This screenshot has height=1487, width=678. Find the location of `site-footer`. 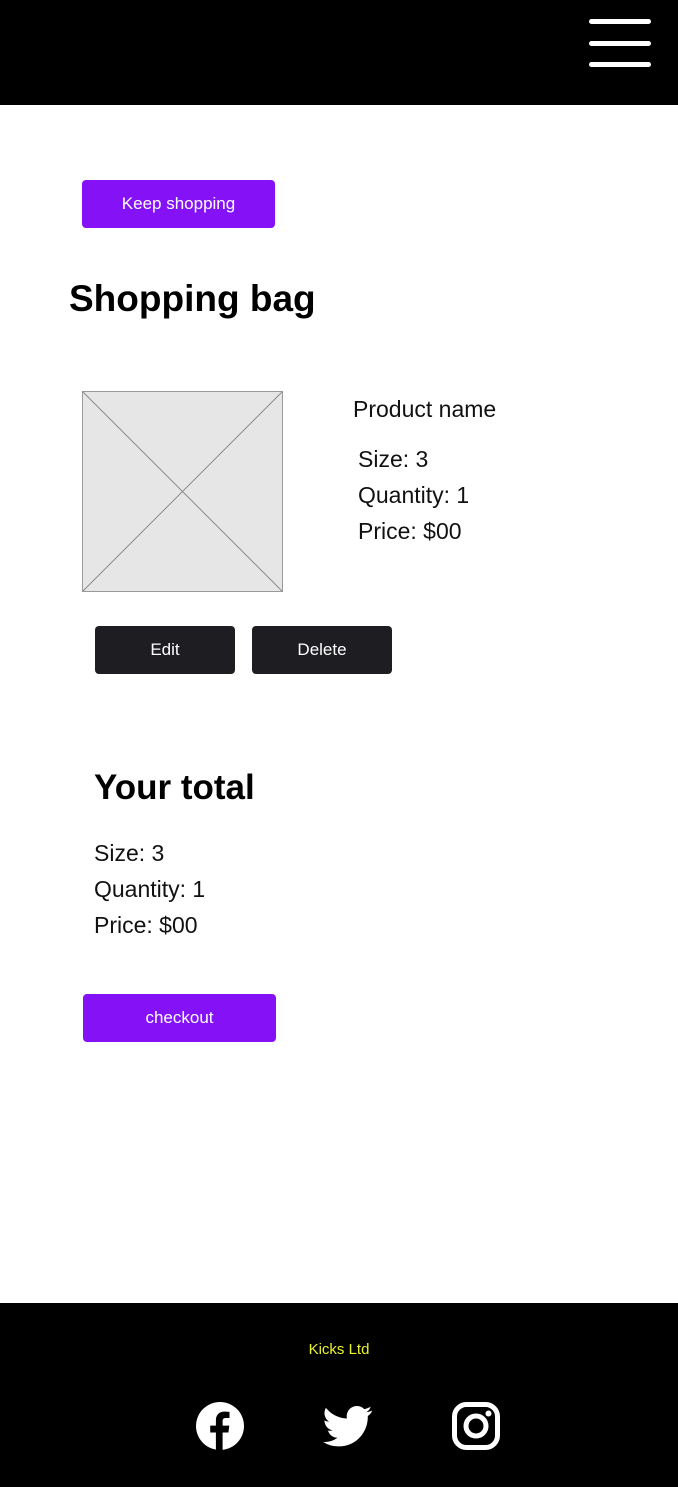

site-footer is located at coordinates (339, 1395).